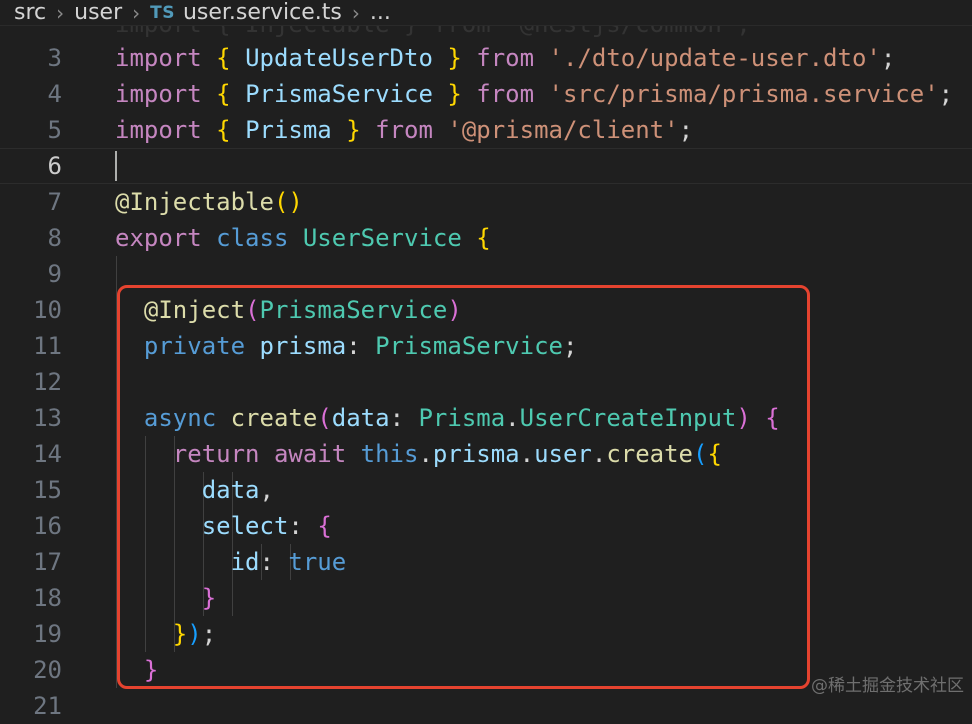 This screenshot has height=724, width=972. What do you see at coordinates (223, 526) in the screenshot?
I see `code-text: select: {` at bounding box center [223, 526].